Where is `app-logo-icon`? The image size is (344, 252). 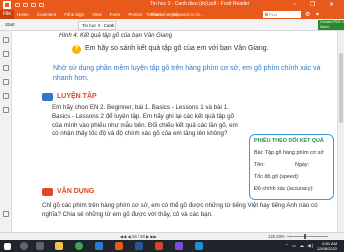 app-logo-icon is located at coordinates (7, 5).